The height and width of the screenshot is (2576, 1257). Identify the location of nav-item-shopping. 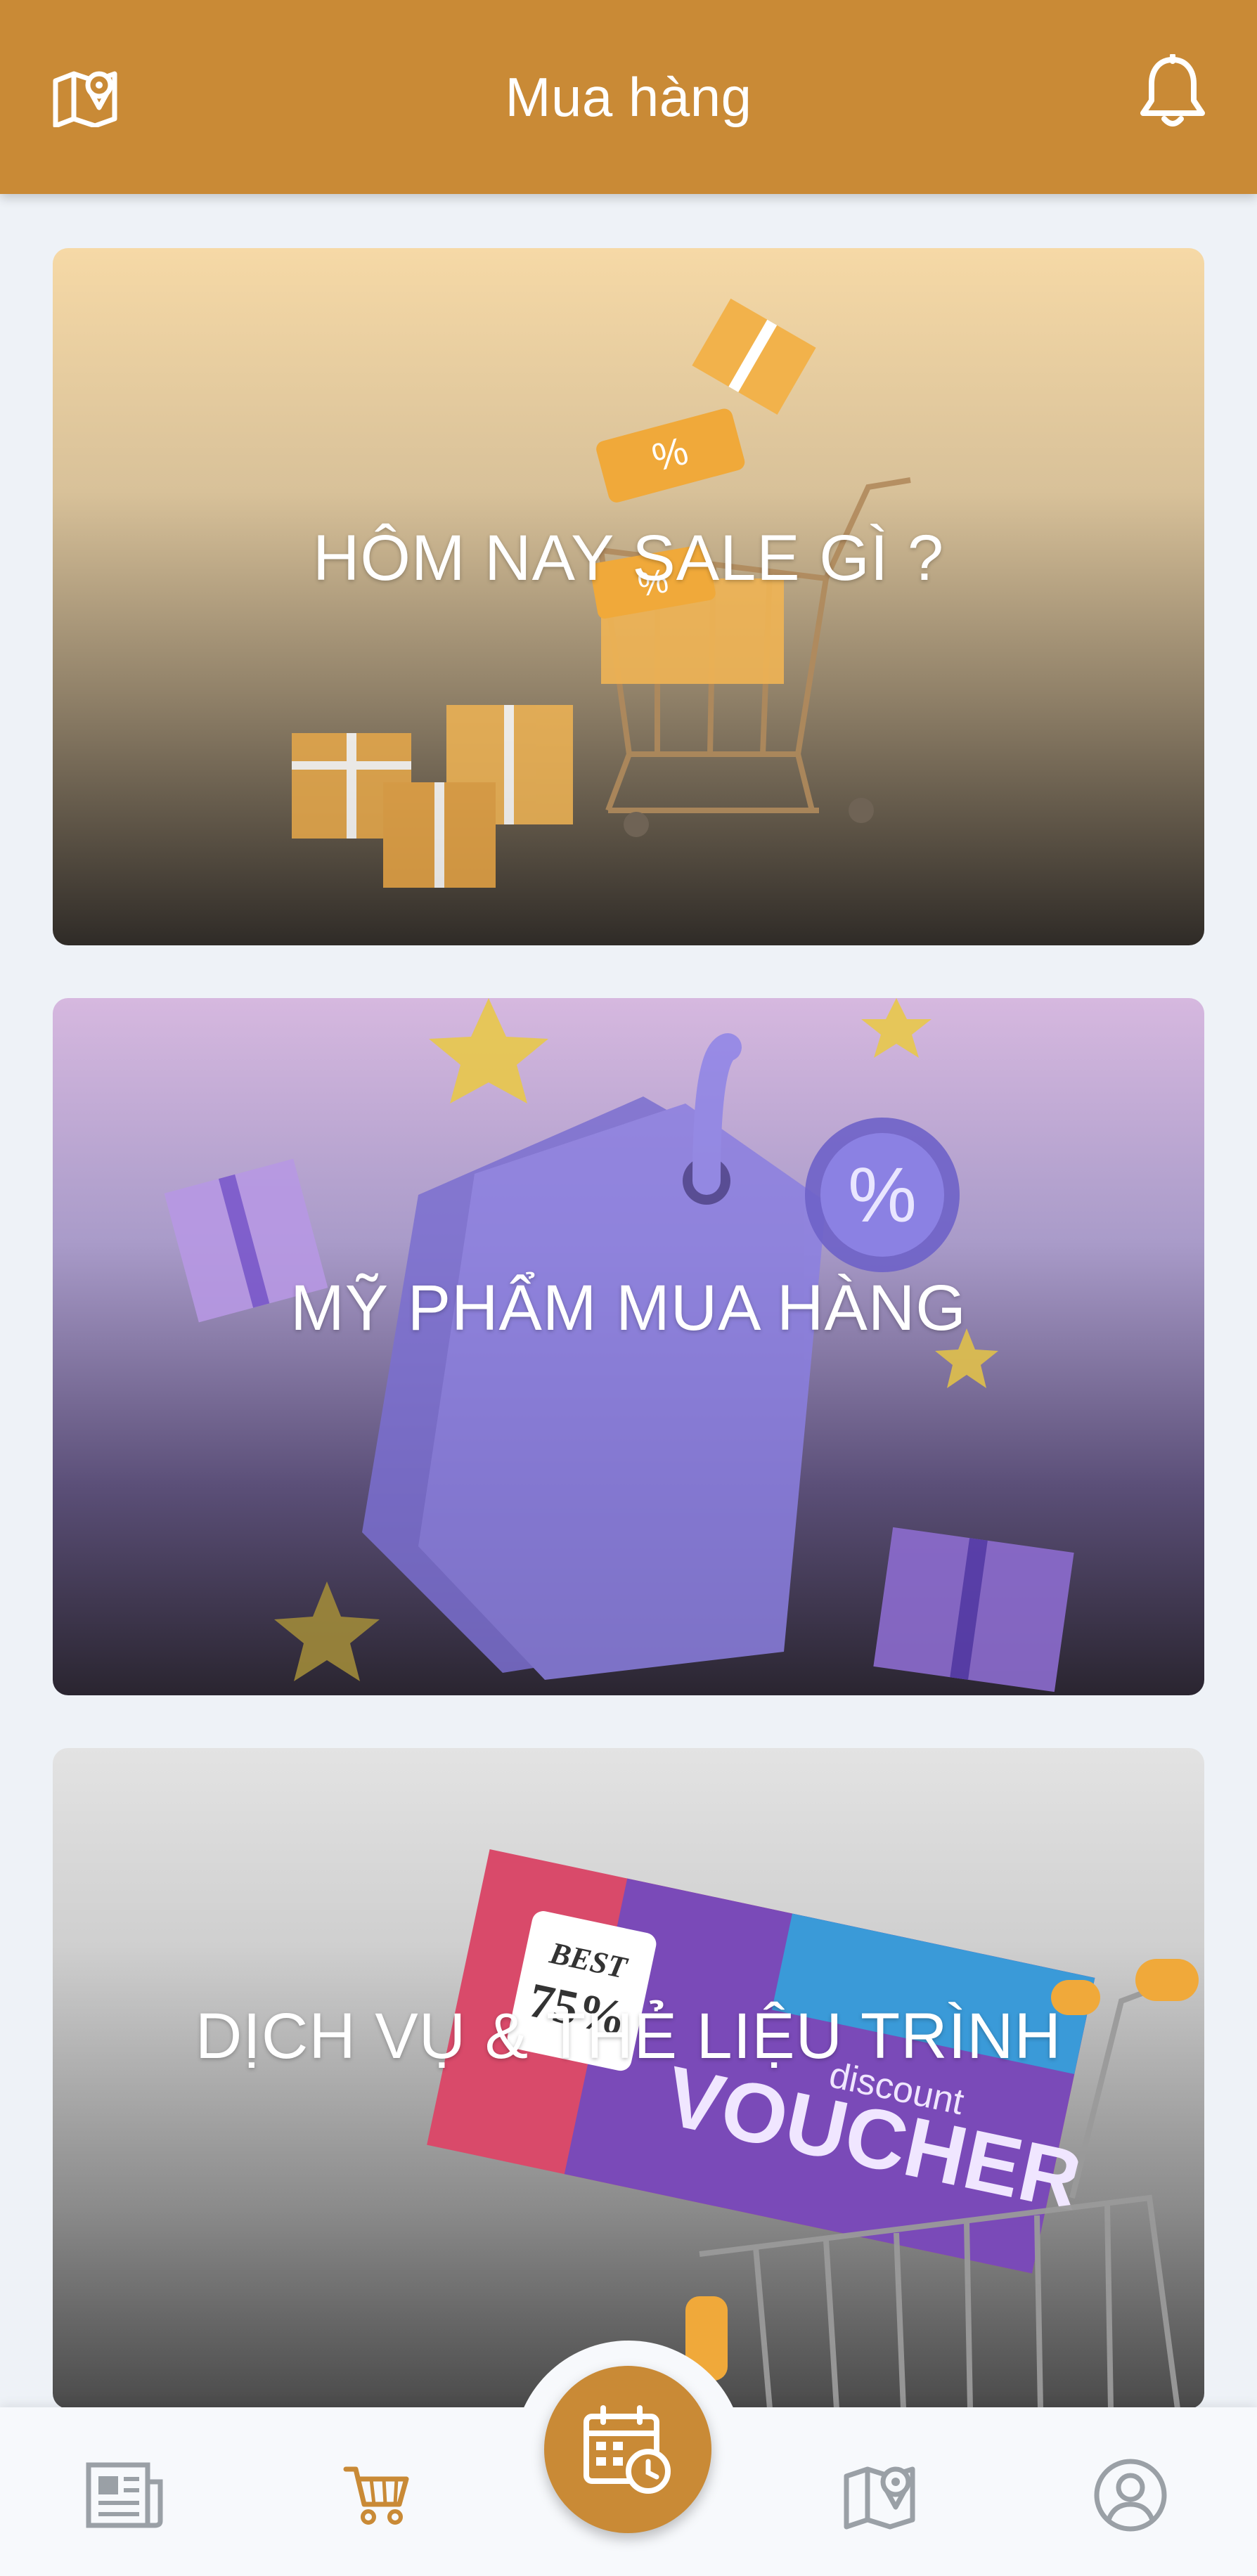
(377, 2495).